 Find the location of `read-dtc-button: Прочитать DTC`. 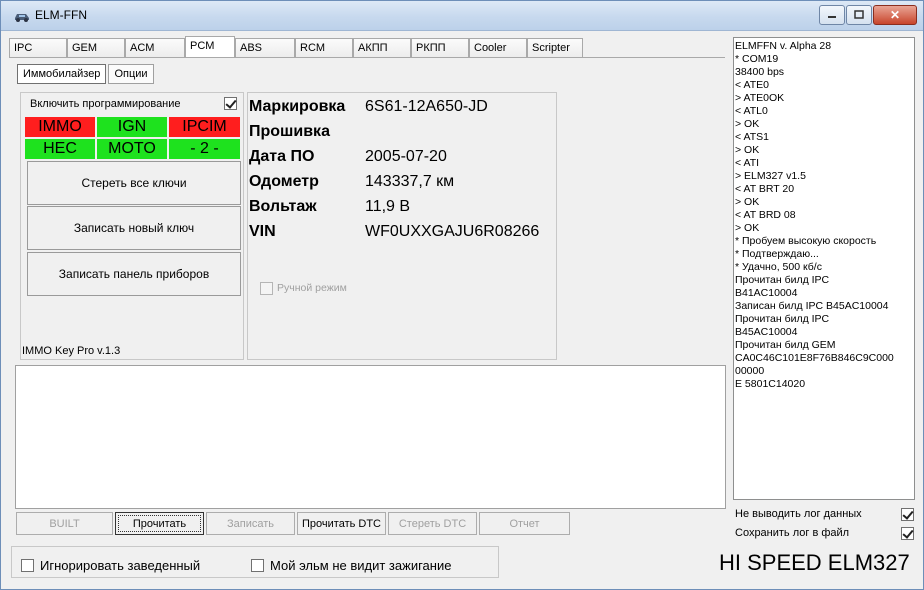

read-dtc-button: Прочитать DTC is located at coordinates (341, 523).